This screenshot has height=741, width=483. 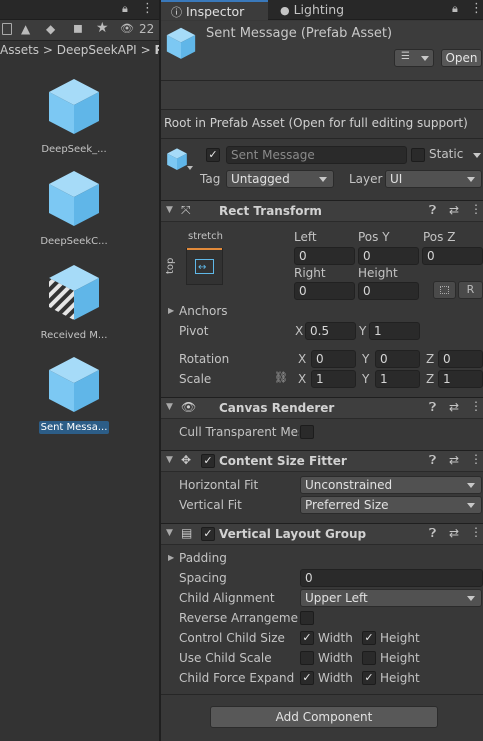 I want to click on use-child-scale-label: Use Child Scale, so click(x=225, y=658).